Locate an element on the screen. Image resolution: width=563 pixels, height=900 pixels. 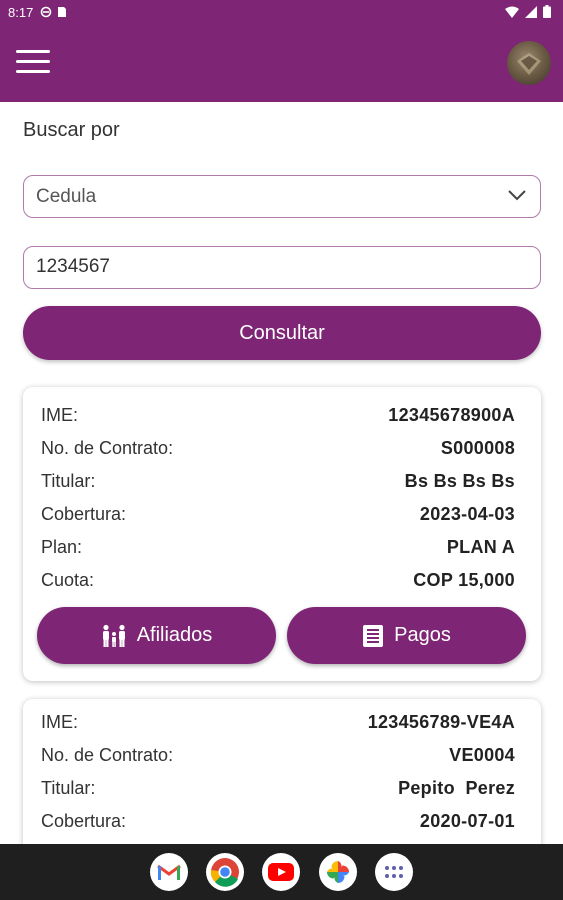
wifi-icon is located at coordinates (512, 12).